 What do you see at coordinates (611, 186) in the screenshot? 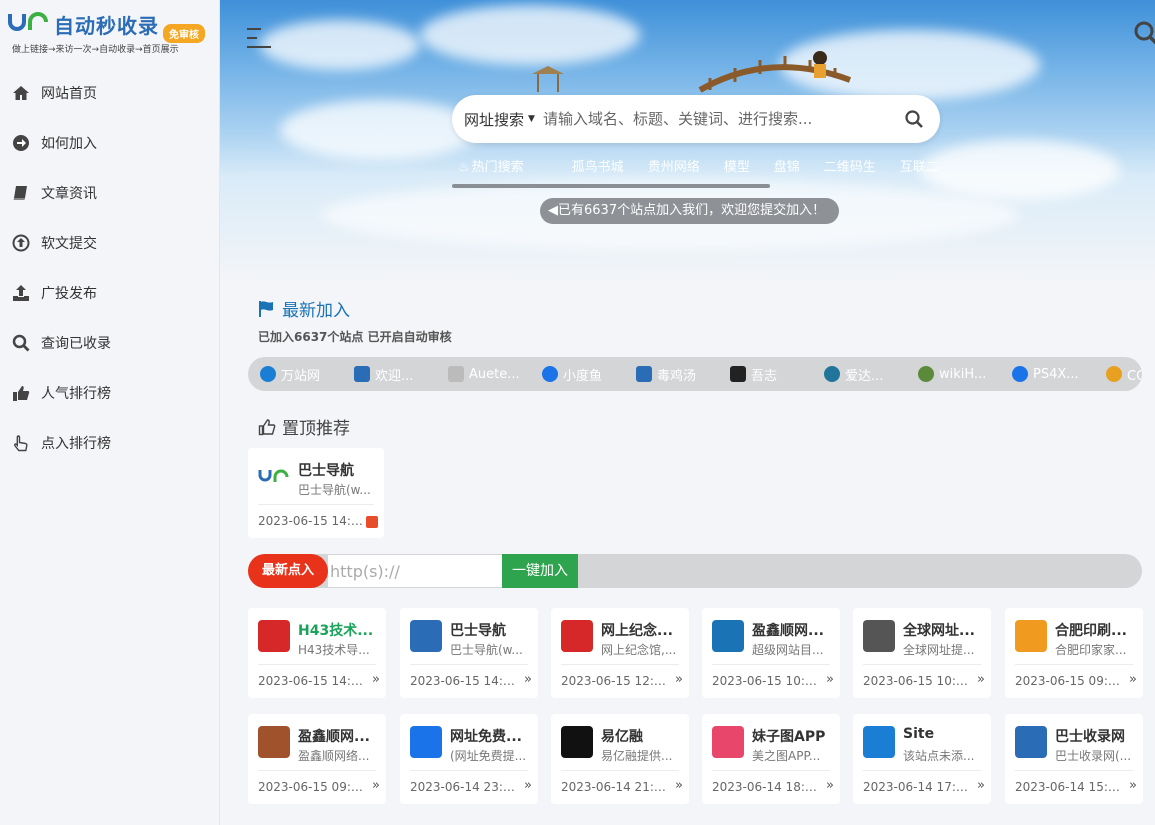
I see `hot-search-scrollbar` at bounding box center [611, 186].